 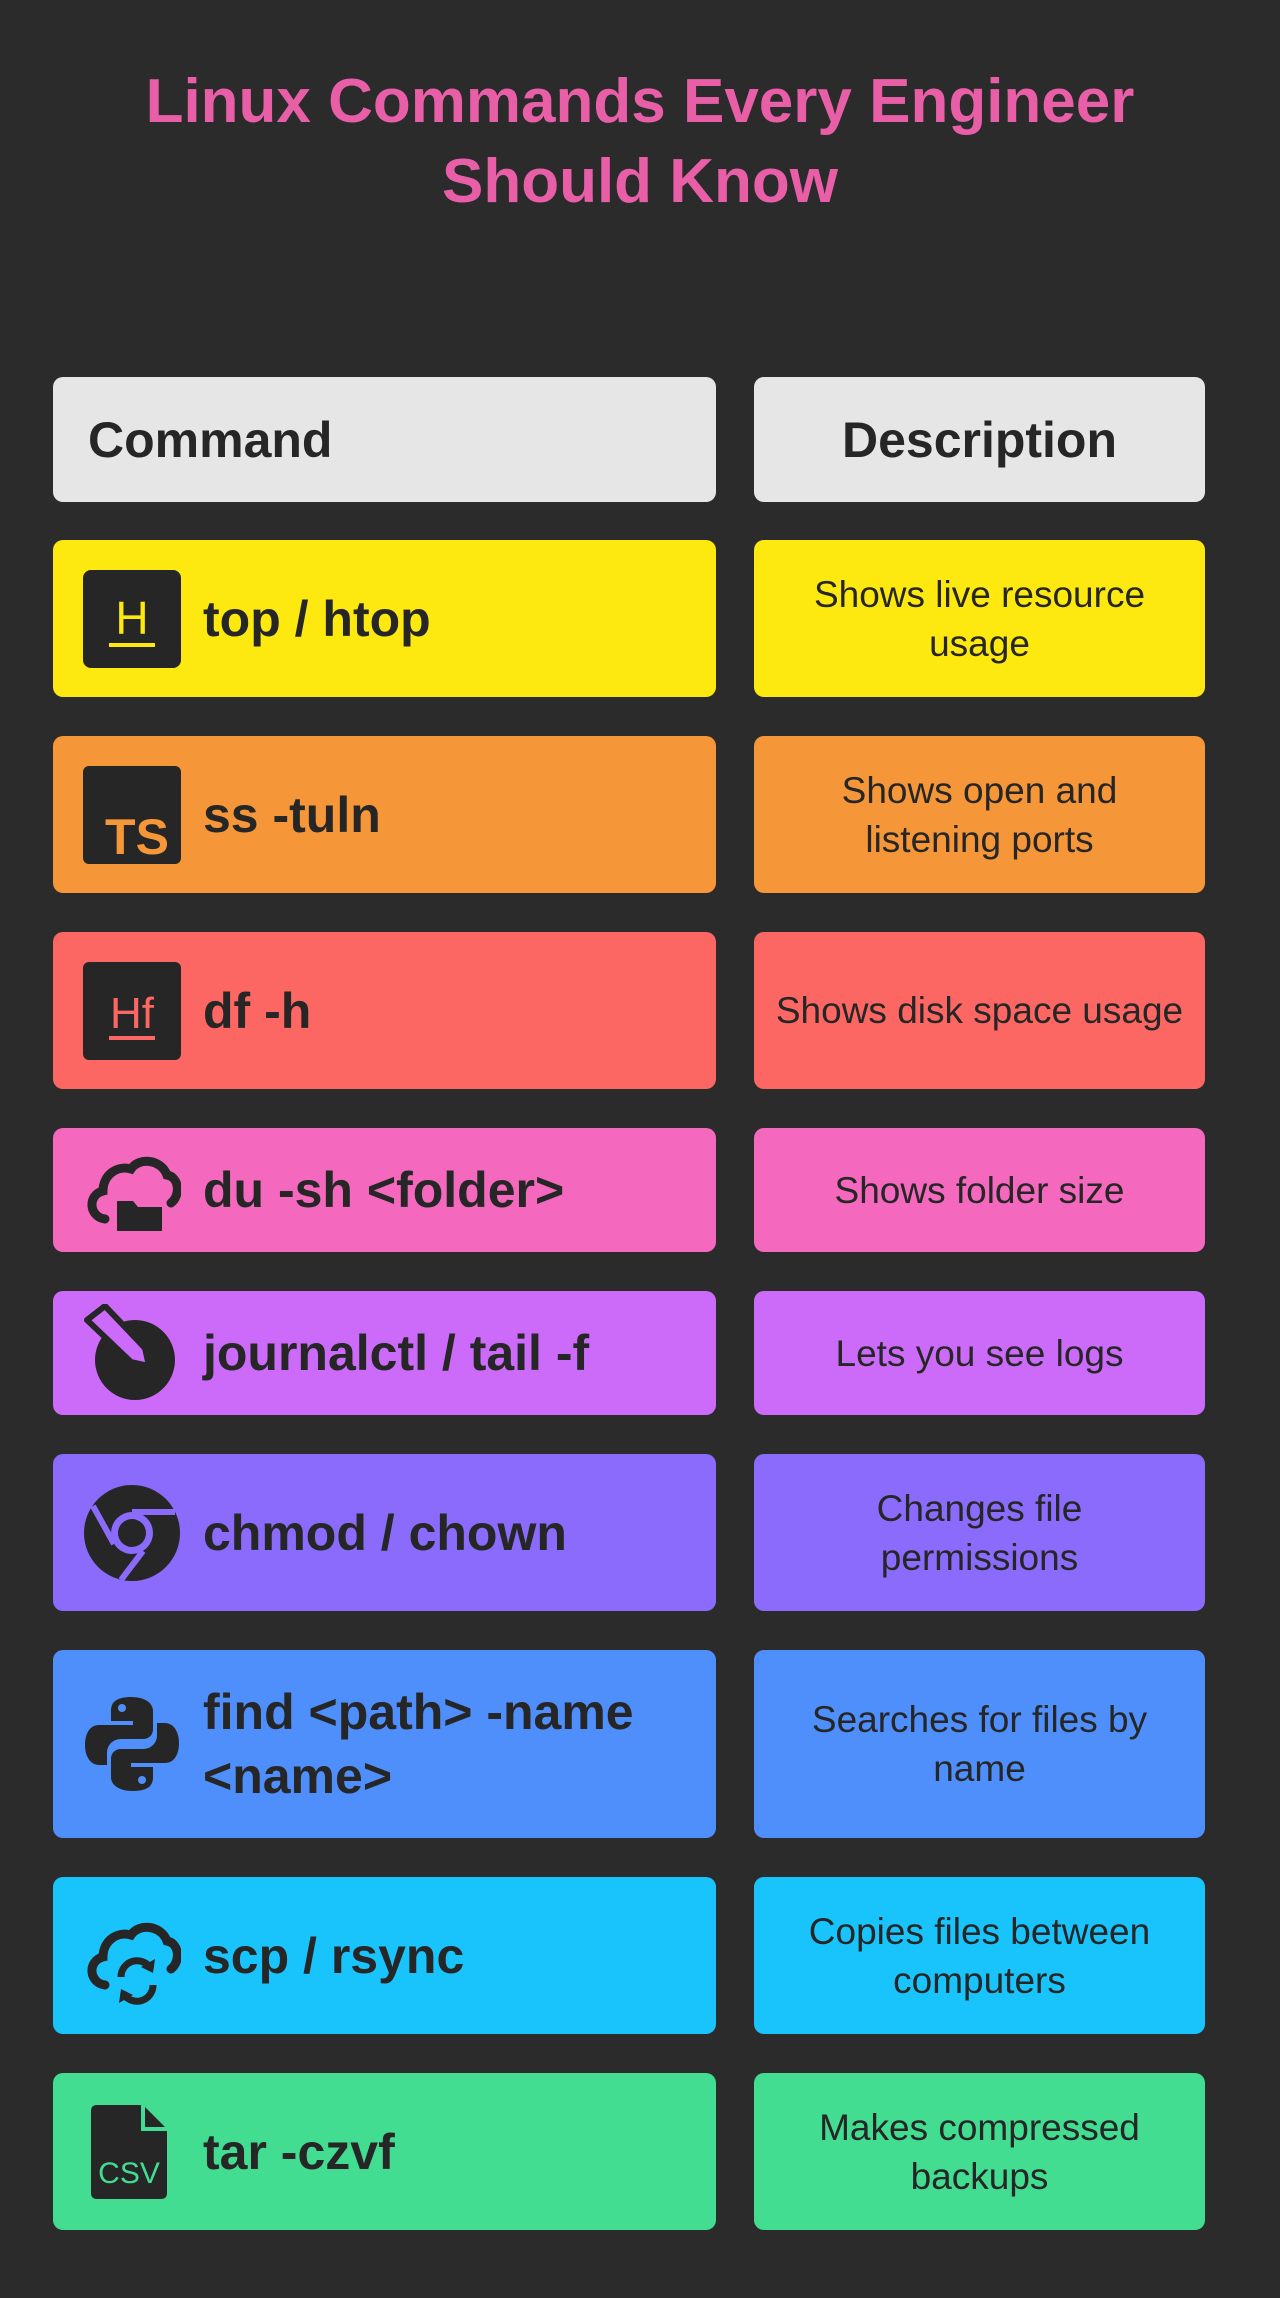 What do you see at coordinates (979, 1190) in the screenshot?
I see `description-cell: Shows folder size` at bounding box center [979, 1190].